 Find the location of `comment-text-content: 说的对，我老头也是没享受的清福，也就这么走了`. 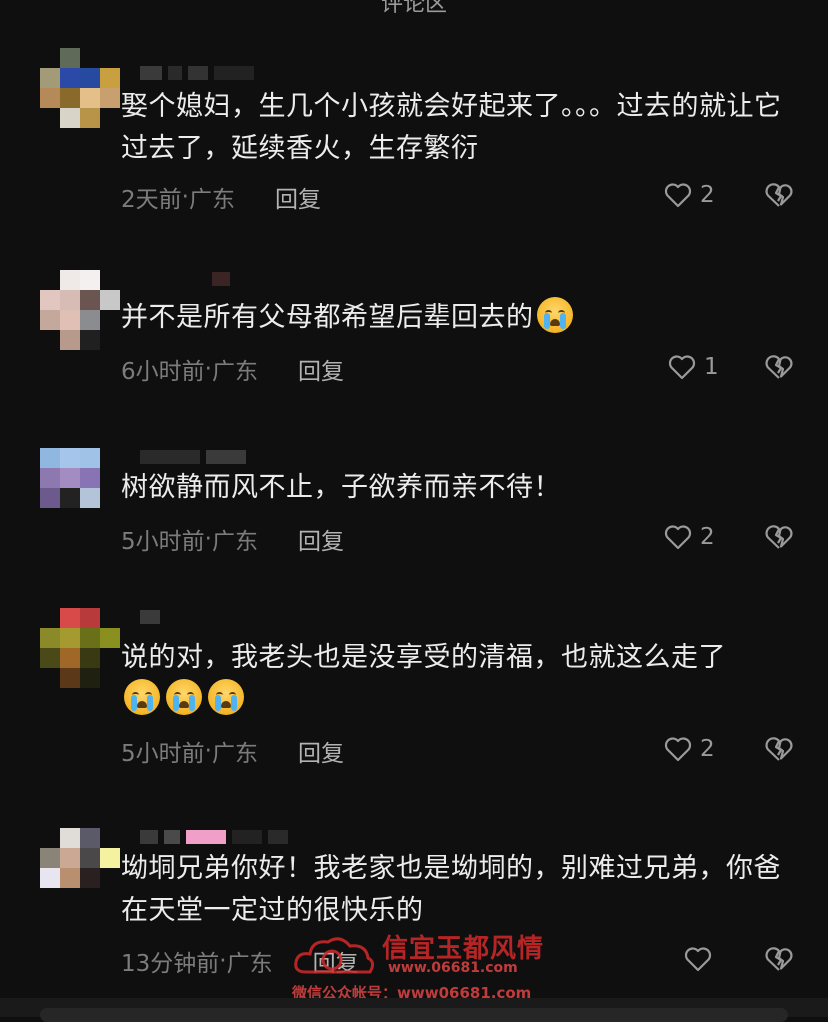

comment-text-content: 说的对，我老头也是没享受的清福，也就这么走了 is located at coordinates (423, 657).